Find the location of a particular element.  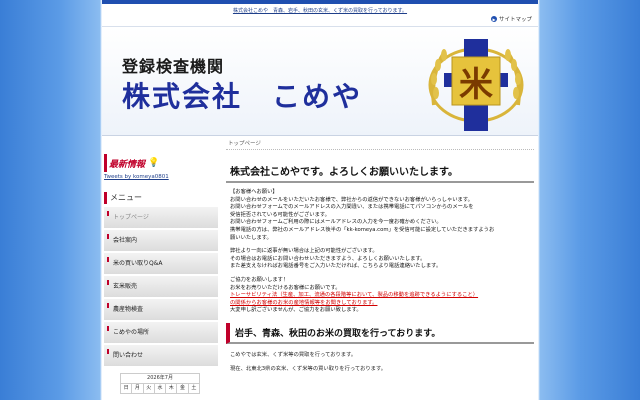

weekday-label: 水 is located at coordinates (161, 388).